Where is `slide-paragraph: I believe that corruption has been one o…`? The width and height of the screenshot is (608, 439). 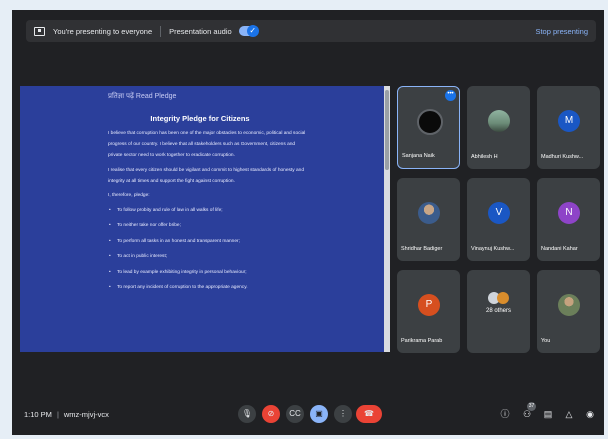
slide-paragraph: I believe that corruption has been one o… is located at coordinates (207, 144).